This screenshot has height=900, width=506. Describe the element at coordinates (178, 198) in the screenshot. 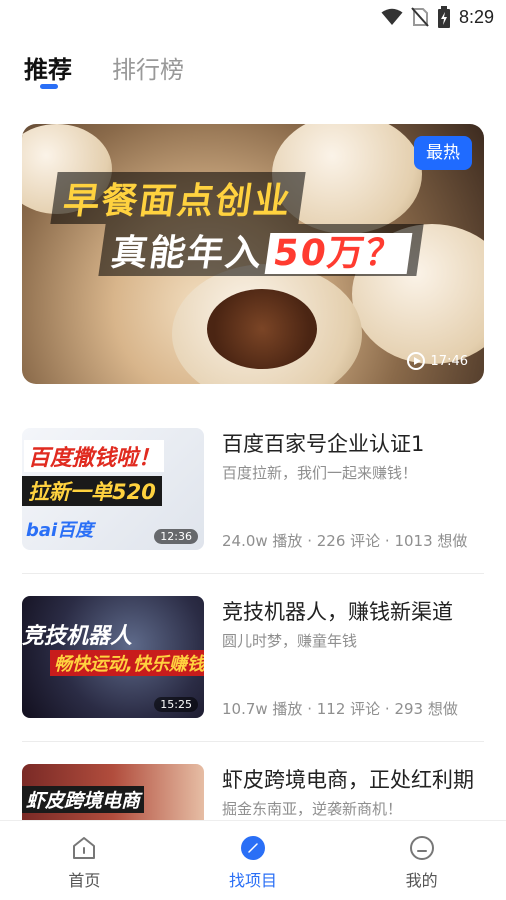

I see `hero-title-line1: 早餐面点创业` at that location.